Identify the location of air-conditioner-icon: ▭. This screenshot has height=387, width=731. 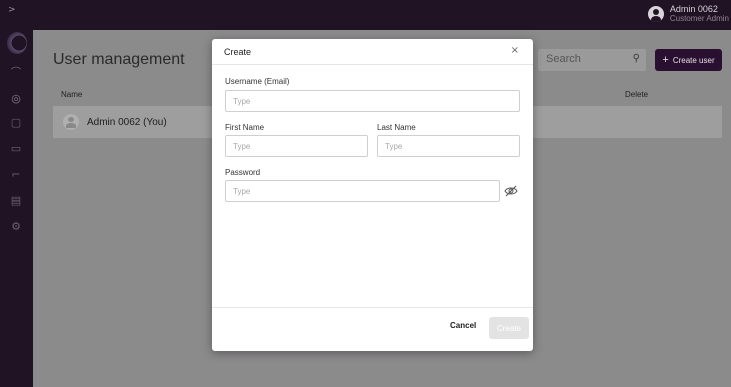
(16, 149).